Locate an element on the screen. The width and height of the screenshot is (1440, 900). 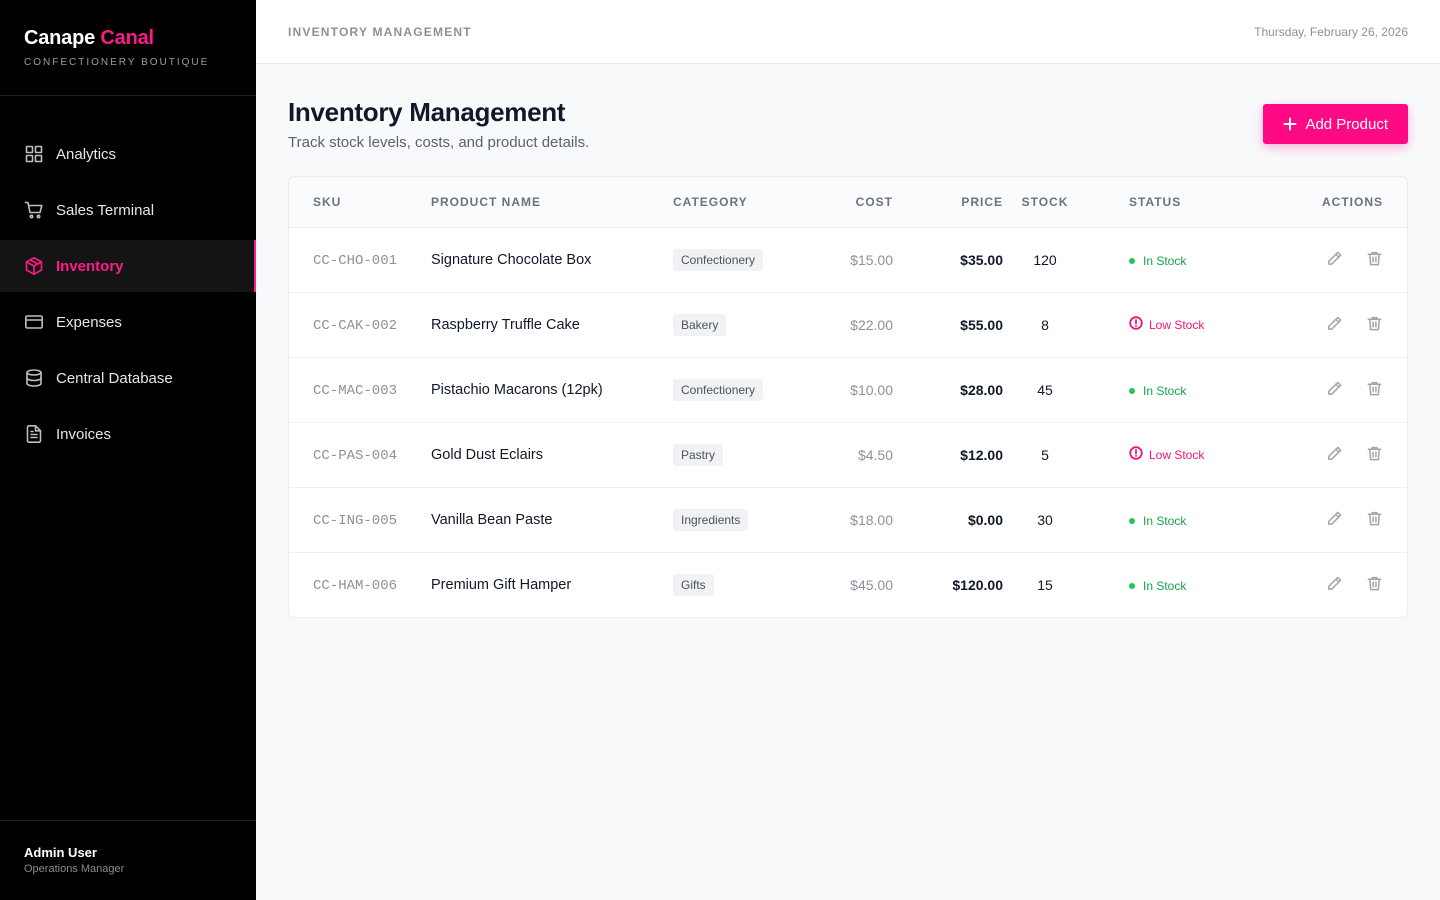
add-product-button: Add Product is located at coordinates (1335, 124).